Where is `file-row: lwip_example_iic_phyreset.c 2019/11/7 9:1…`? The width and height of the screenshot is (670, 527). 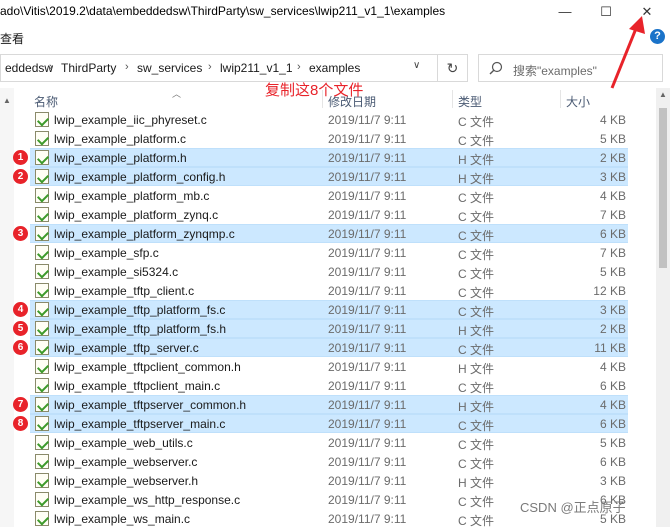 file-row: lwip_example_iic_phyreset.c 2019/11/7 9:1… is located at coordinates (328, 119).